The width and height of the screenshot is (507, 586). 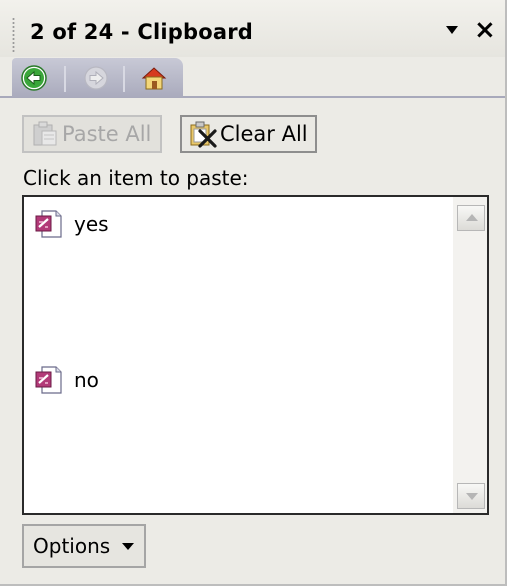 I want to click on instruction-label: Click an item to paste:, so click(x=136, y=178).